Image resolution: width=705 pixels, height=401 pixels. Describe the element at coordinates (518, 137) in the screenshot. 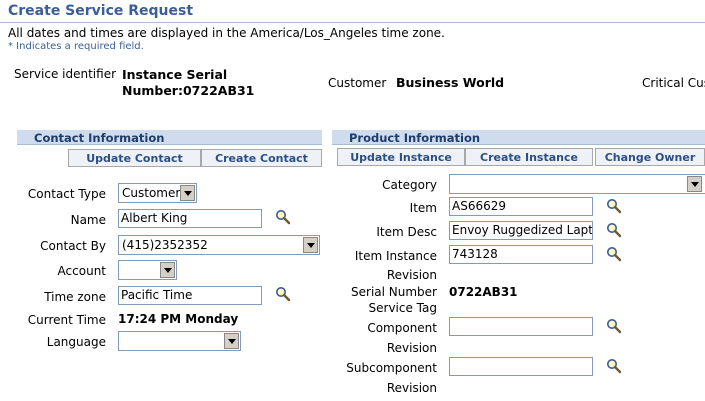

I see `product-section-header: Product Information` at that location.